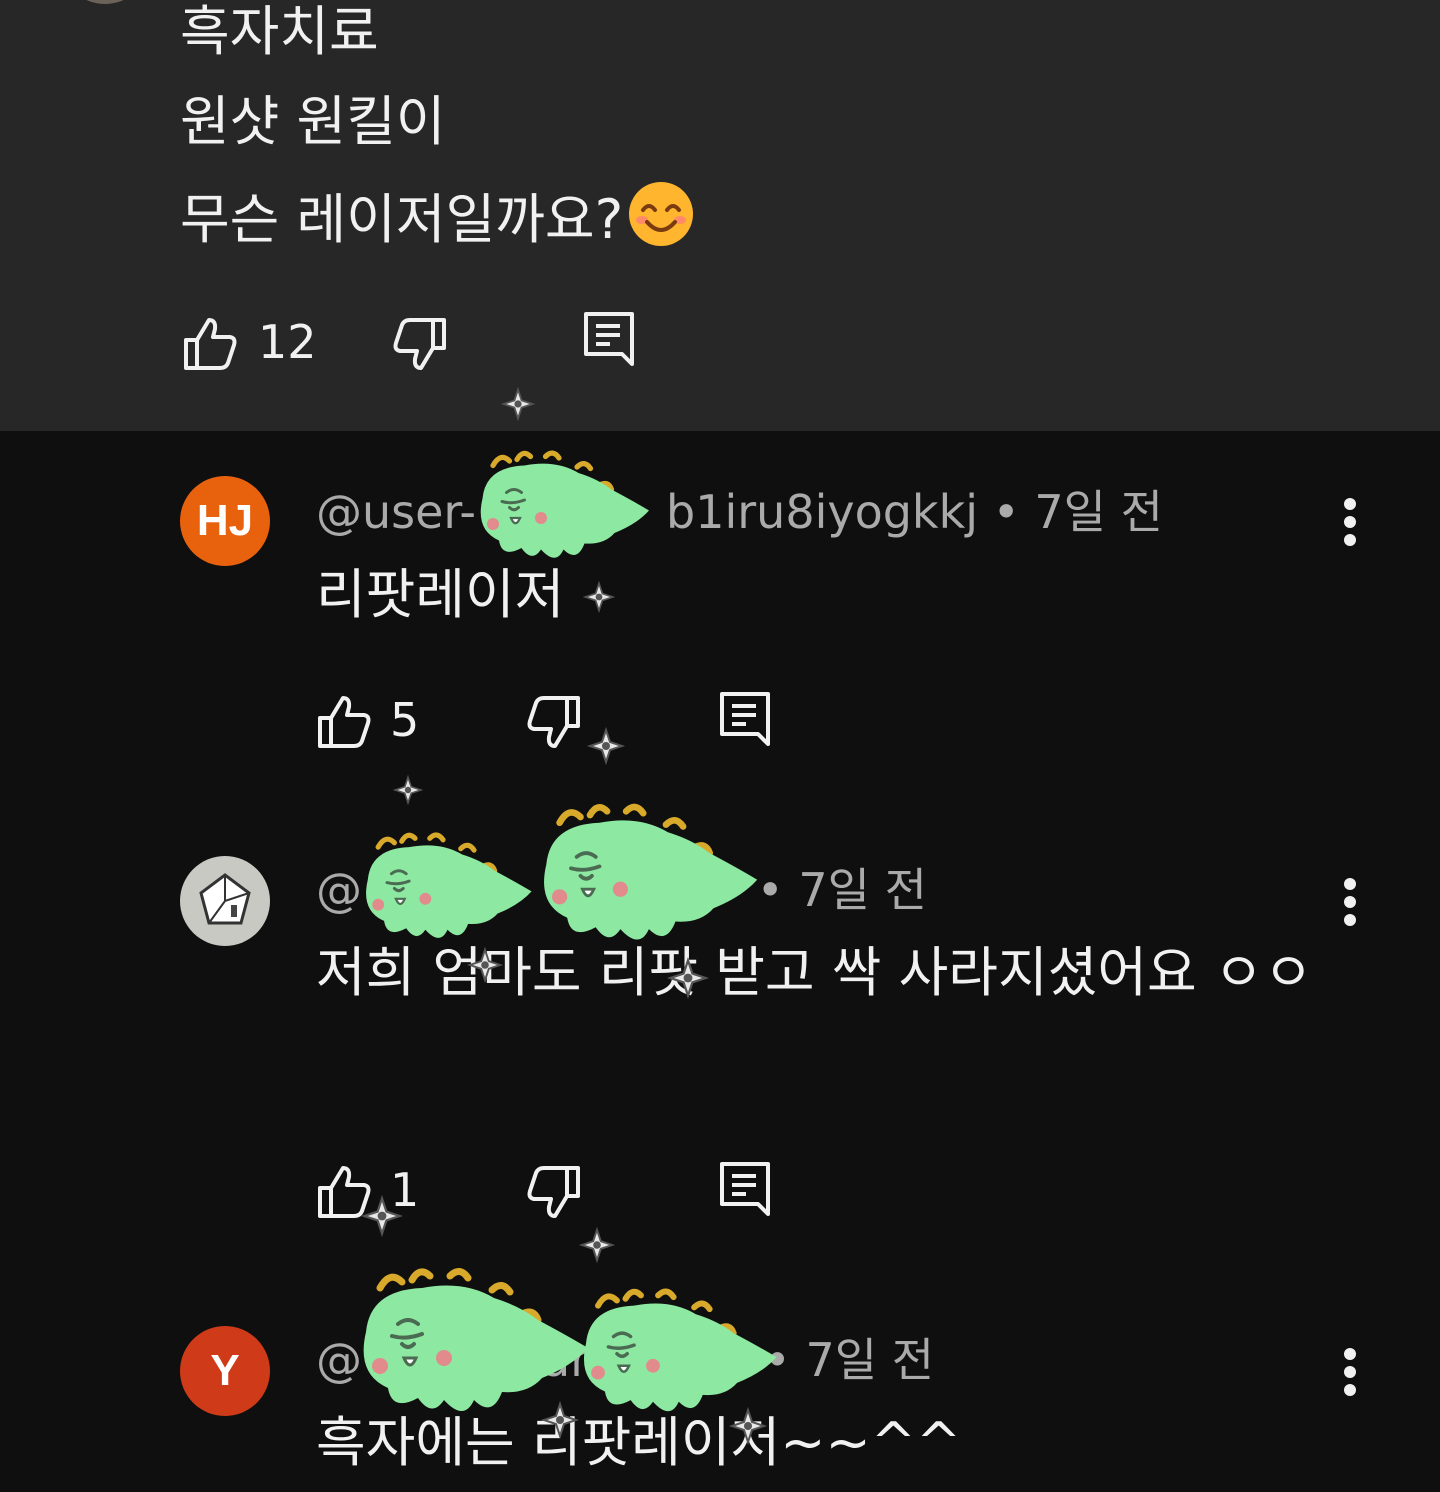  Describe the element at coordinates (621, 890) in the screenshot. I see `comment-meta: @ • 7일 전` at that location.